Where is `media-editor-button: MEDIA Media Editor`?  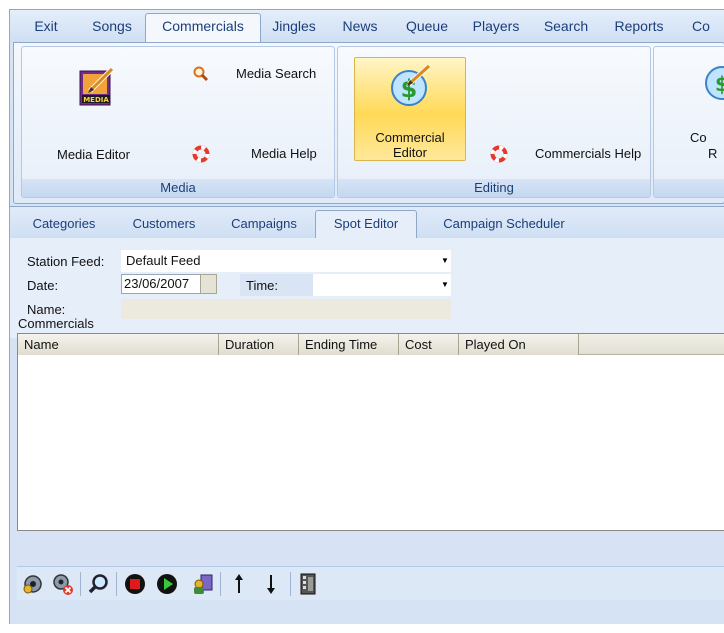 media-editor-button: MEDIA Media Editor is located at coordinates (99, 110).